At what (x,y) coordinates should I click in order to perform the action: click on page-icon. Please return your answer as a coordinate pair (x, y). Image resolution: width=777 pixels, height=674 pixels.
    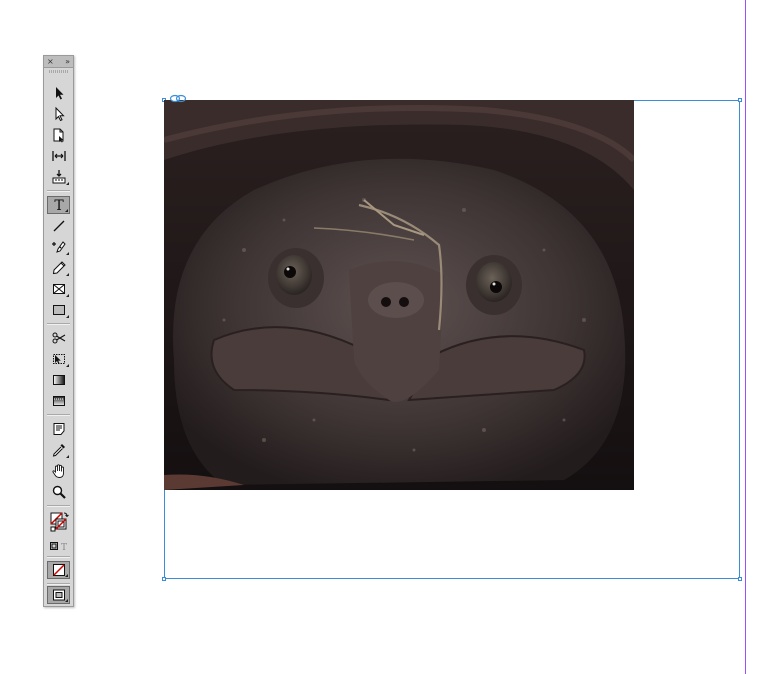
    Looking at the image, I should click on (58, 135).